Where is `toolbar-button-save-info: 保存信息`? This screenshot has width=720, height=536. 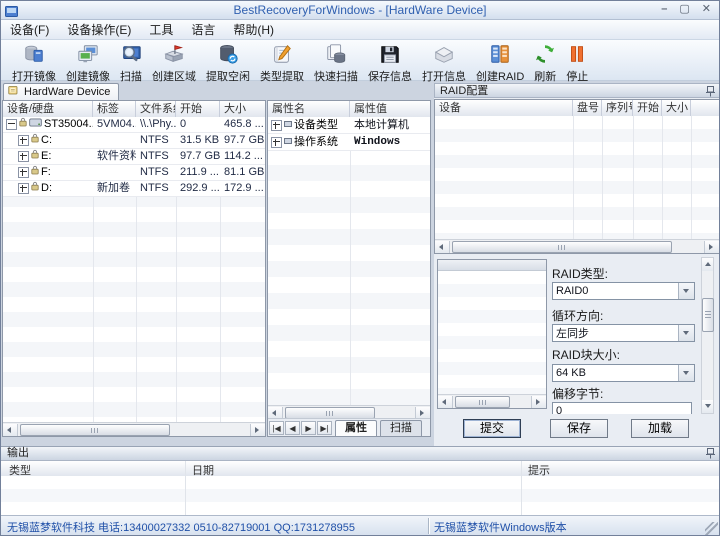
toolbar-button-save-info: 保存信息 is located at coordinates (390, 63).